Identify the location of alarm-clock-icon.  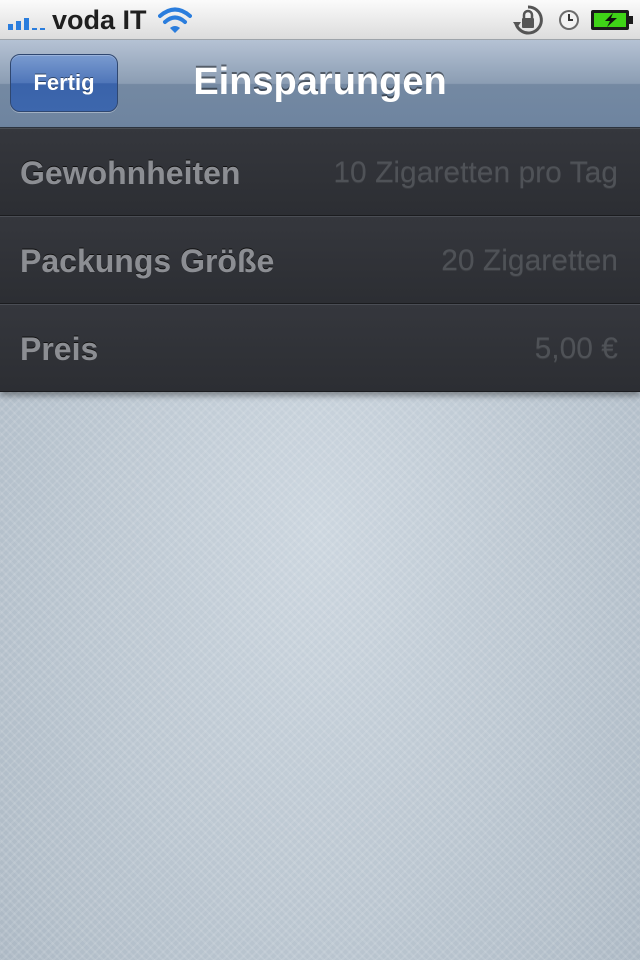
(569, 20).